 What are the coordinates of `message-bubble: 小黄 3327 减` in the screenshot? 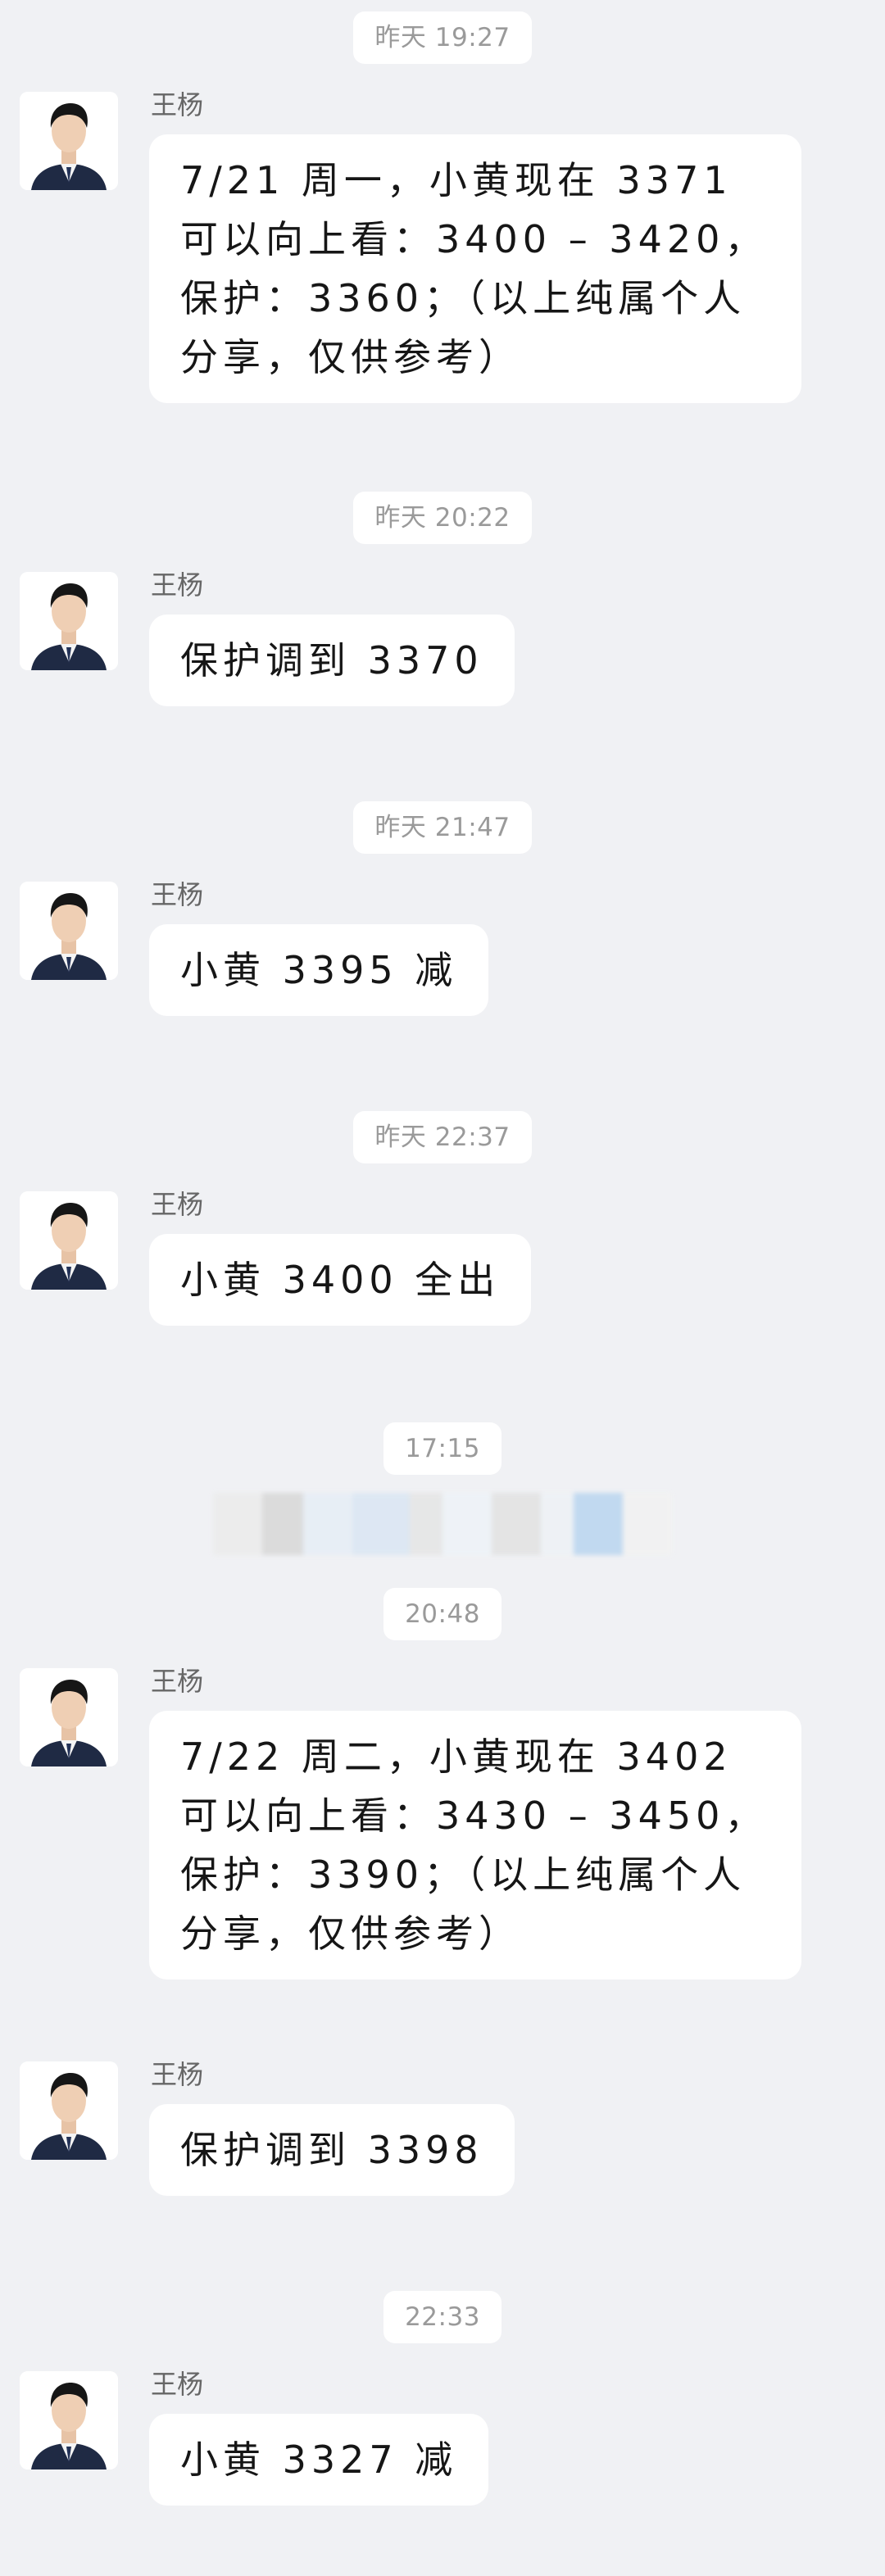 It's located at (319, 2460).